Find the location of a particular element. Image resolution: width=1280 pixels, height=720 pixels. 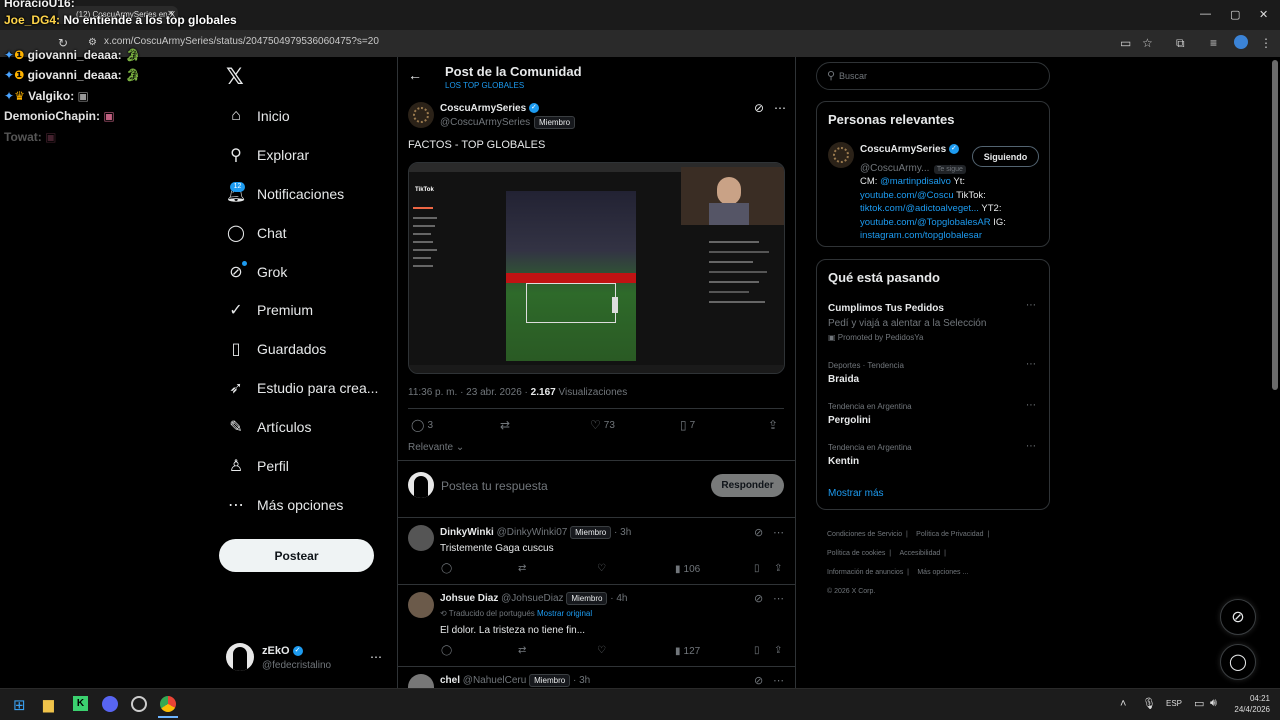

footer-link: Condiciones de Servicio is located at coordinates (864, 534).